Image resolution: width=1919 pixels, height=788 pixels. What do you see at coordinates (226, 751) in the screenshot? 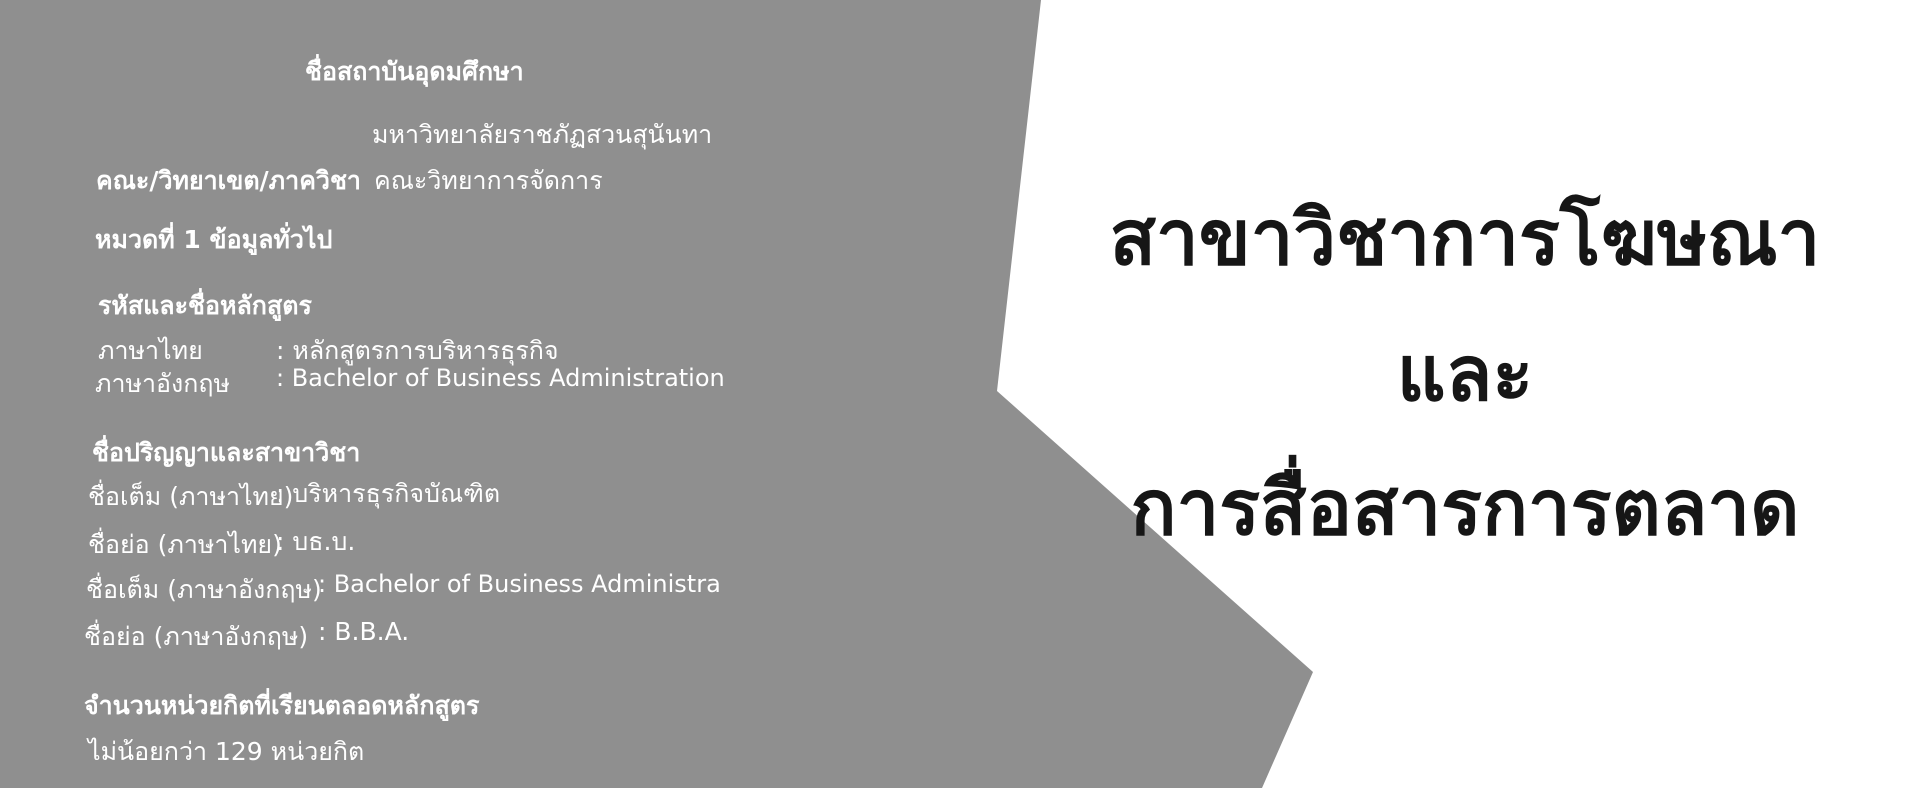
I see `credits-value: ไม่น้อยกว่า 129 หน่วยกิต` at bounding box center [226, 751].